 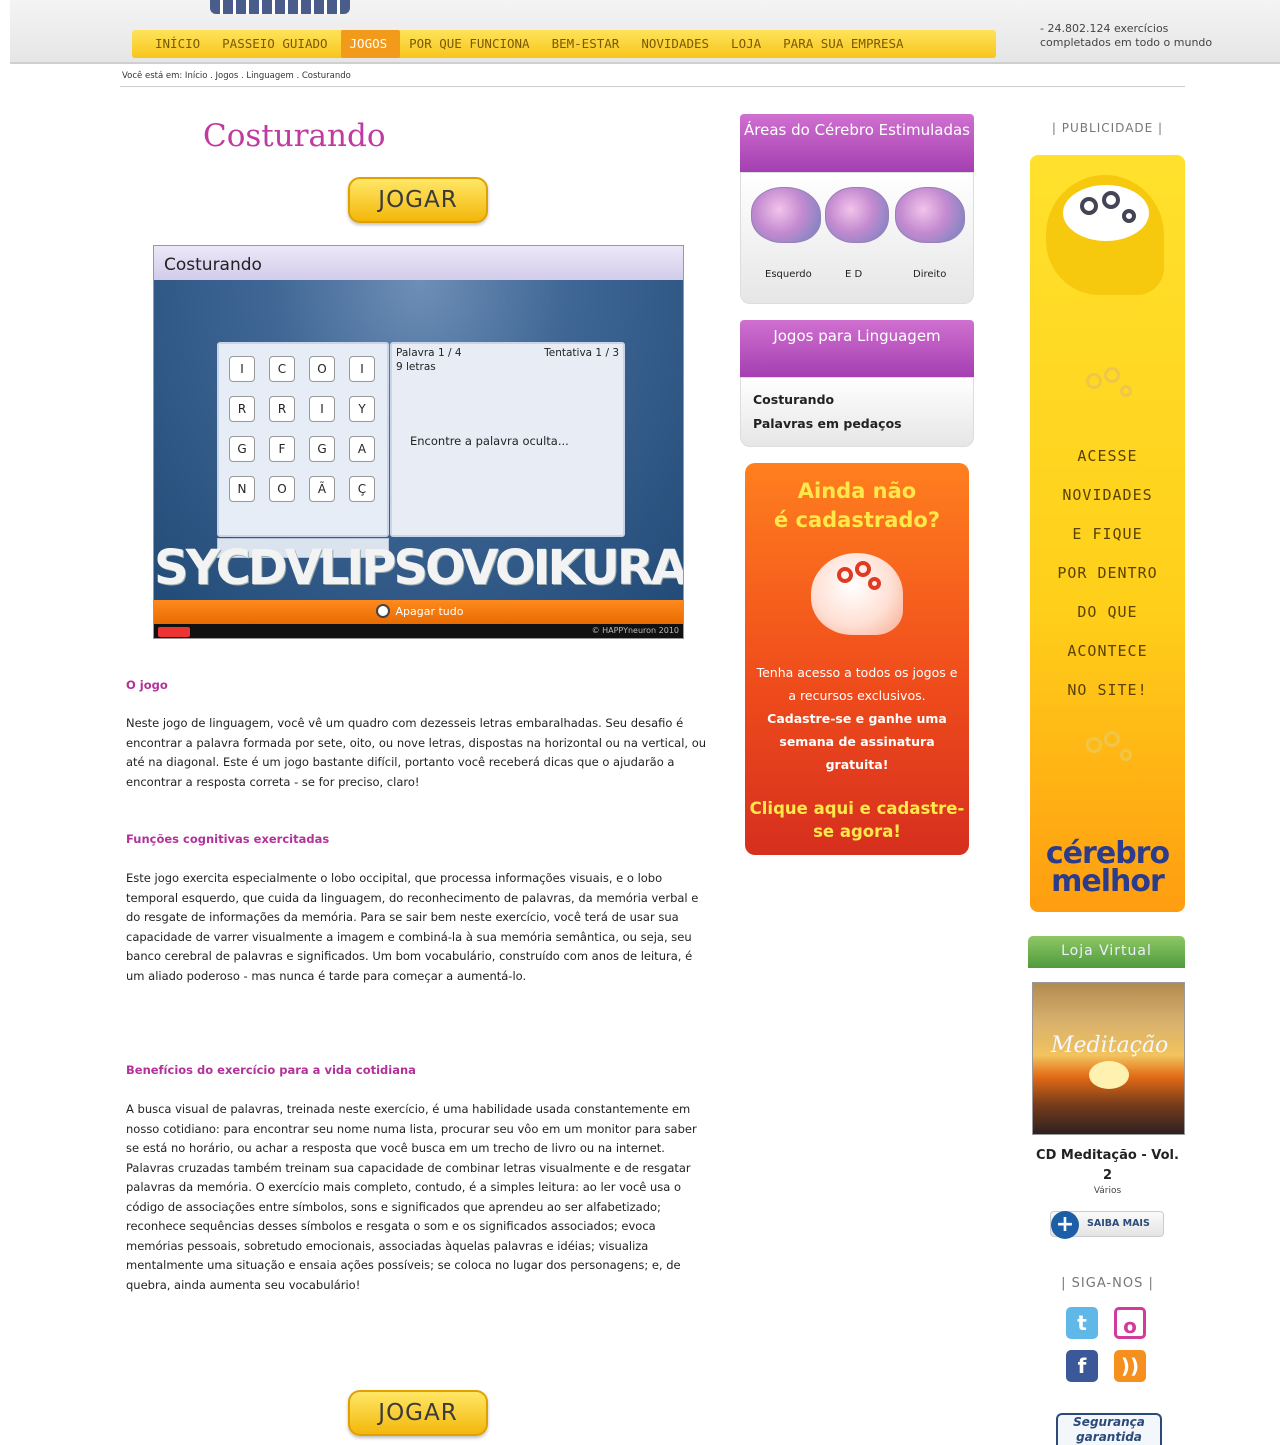 I want to click on letters-decoration: SYCDVLIPSOVOIKURA, so click(x=419, y=568).